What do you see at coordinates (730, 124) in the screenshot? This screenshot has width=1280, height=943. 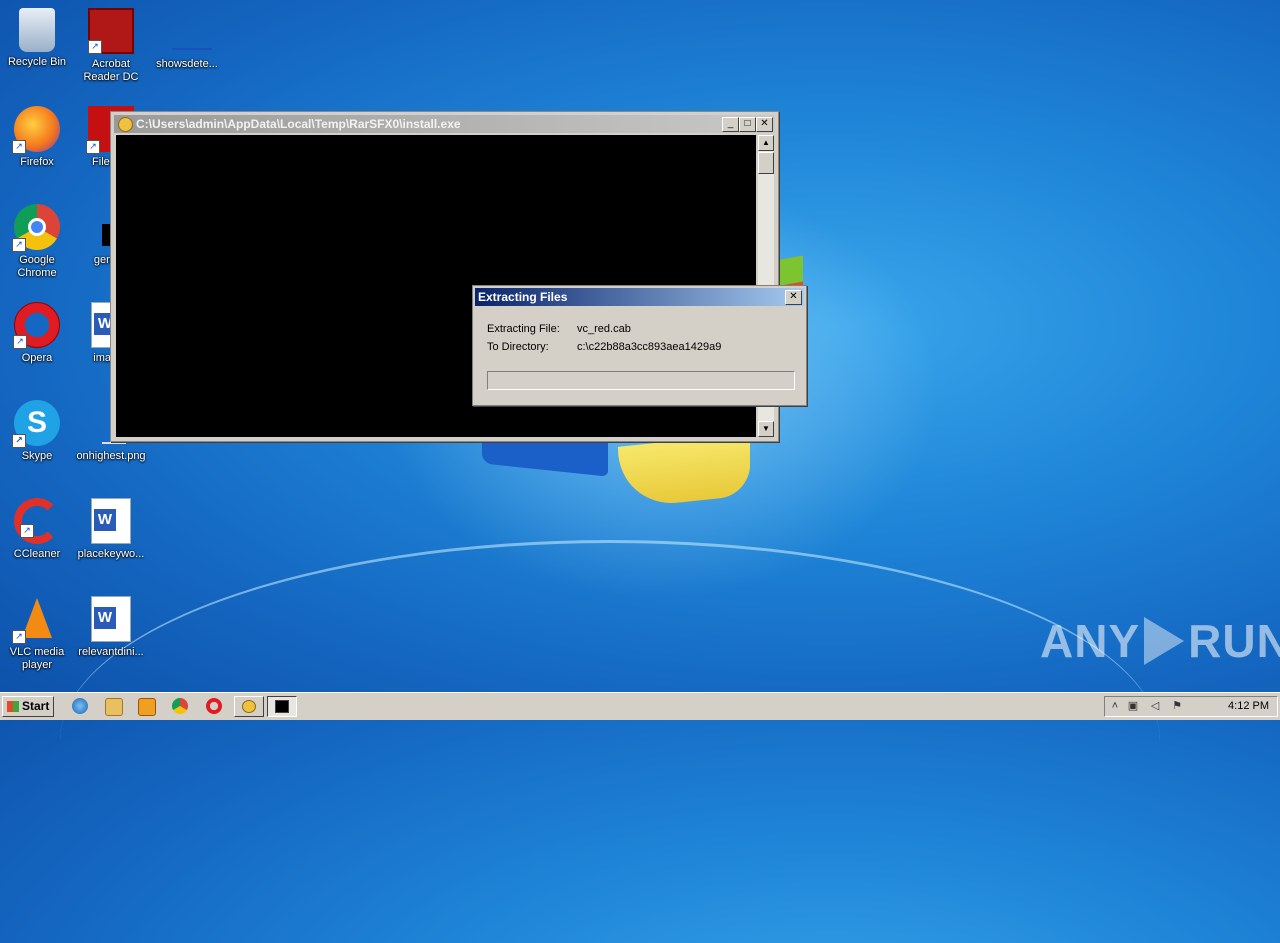 I see `minimize-button: _` at bounding box center [730, 124].